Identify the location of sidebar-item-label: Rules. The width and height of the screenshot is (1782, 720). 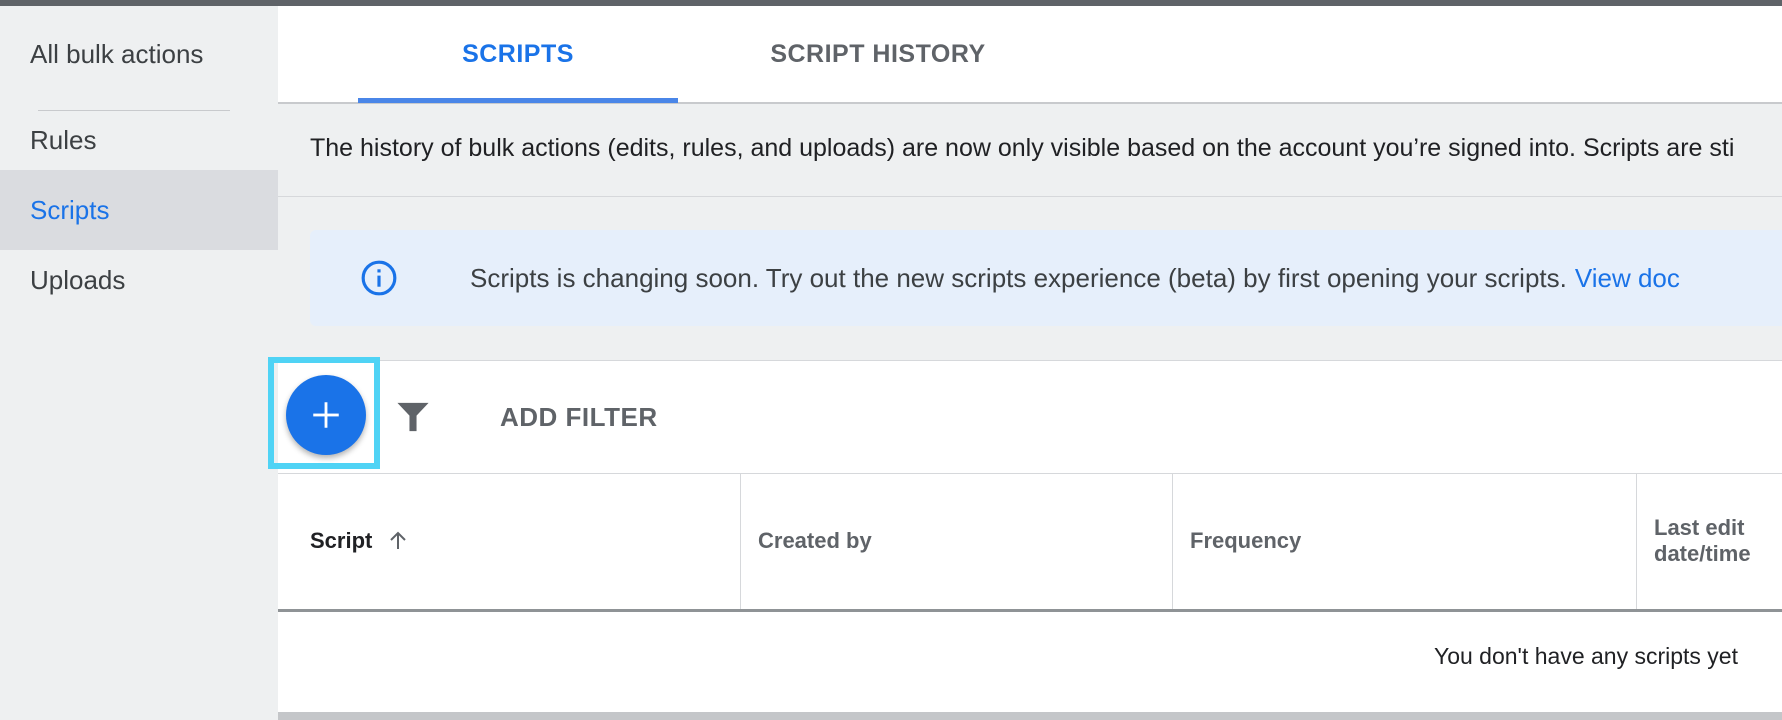
(63, 139).